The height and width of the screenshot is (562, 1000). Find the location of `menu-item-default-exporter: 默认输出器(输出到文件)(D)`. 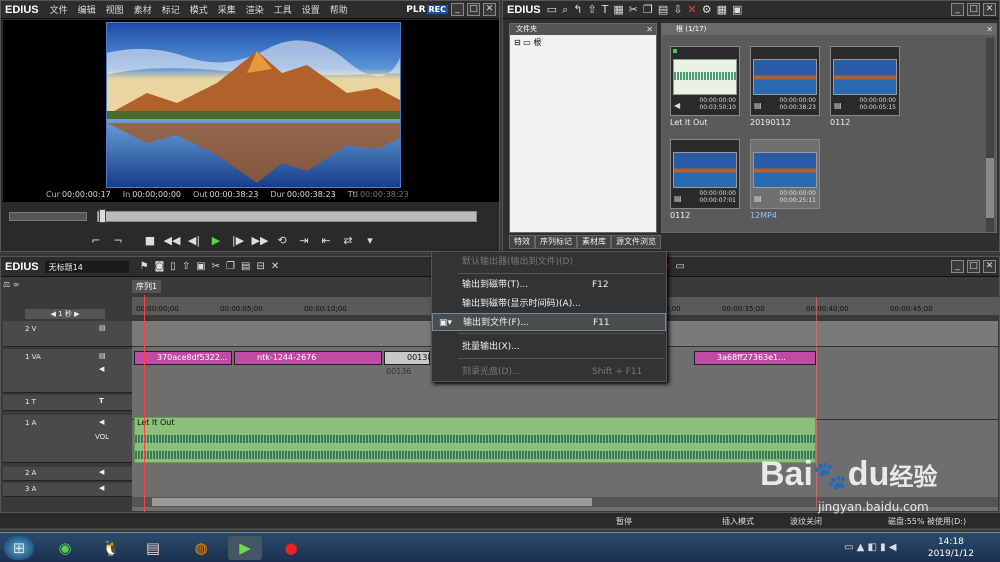

menu-item-default-exporter: 默认输出器(输出到文件)(D) is located at coordinates (549, 262).